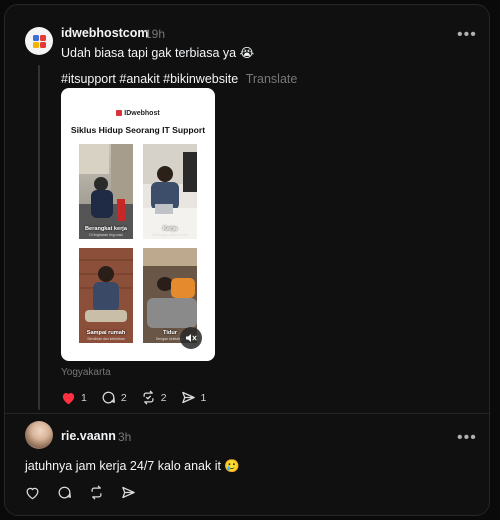 The image size is (500, 520). I want to click on reply-comment-button, so click(64, 492).